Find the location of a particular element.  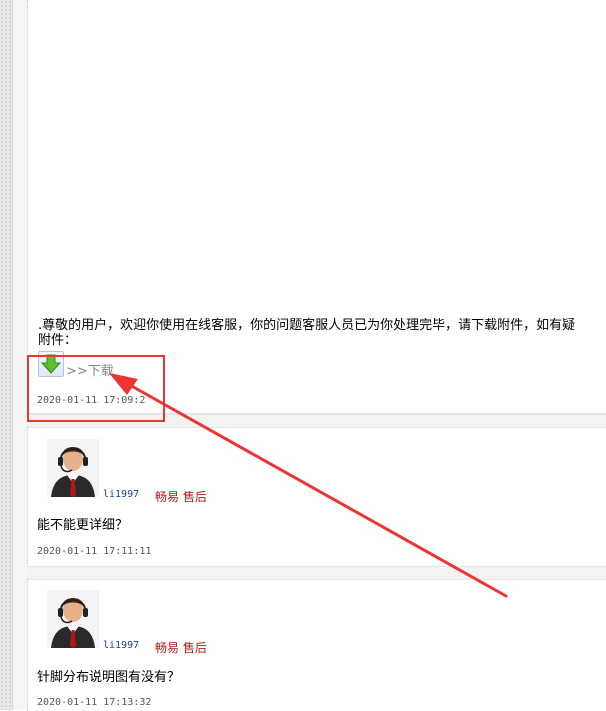

message-time: 2020-01-11 17:11:11 is located at coordinates (94, 551).